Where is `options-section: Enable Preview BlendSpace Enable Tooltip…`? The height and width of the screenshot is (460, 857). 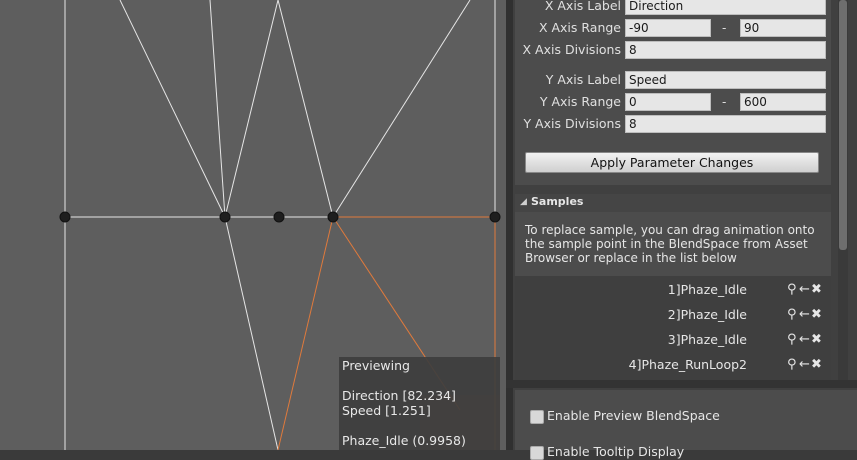 options-section: Enable Preview BlendSpace Enable Tooltip… is located at coordinates (686, 425).